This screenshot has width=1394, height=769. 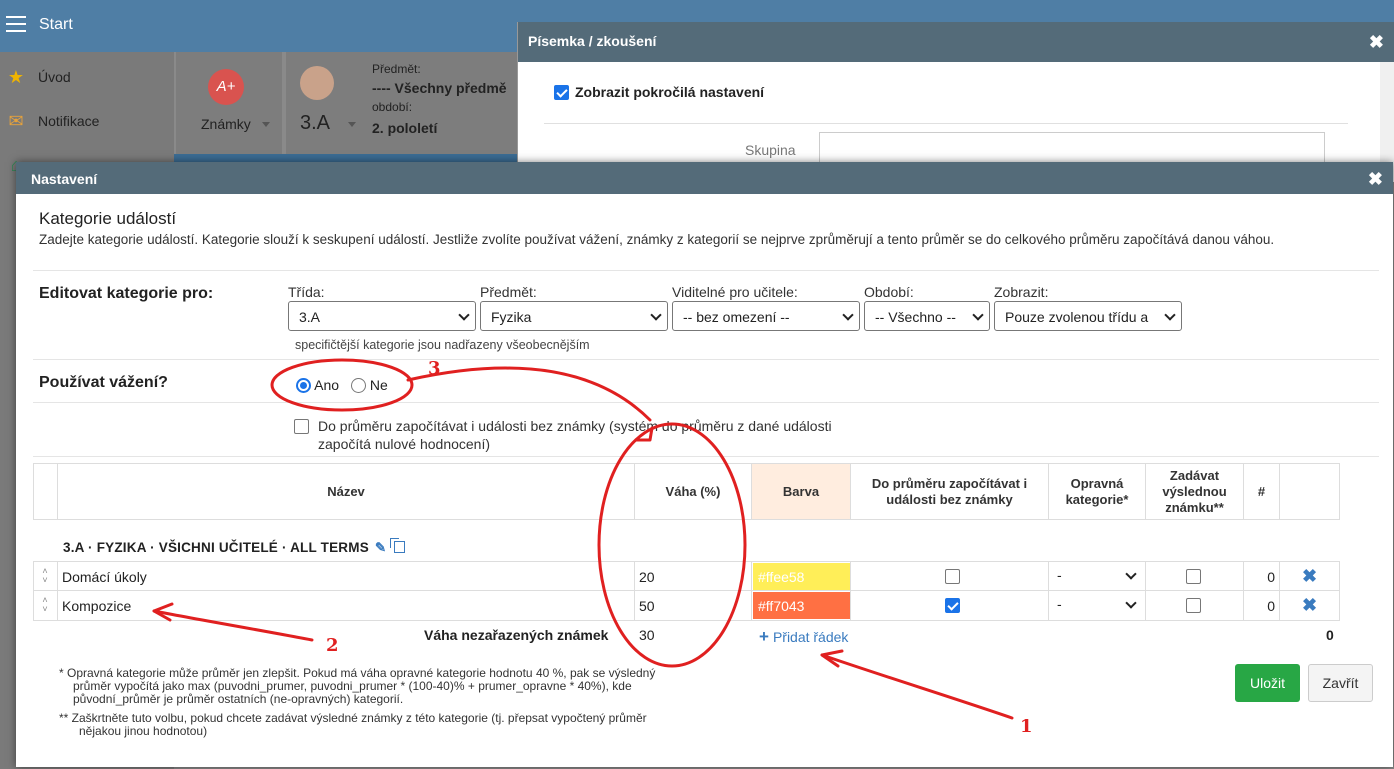 What do you see at coordinates (1021, 292) in the screenshot?
I see `show-filter-label: Zobrazit:` at bounding box center [1021, 292].